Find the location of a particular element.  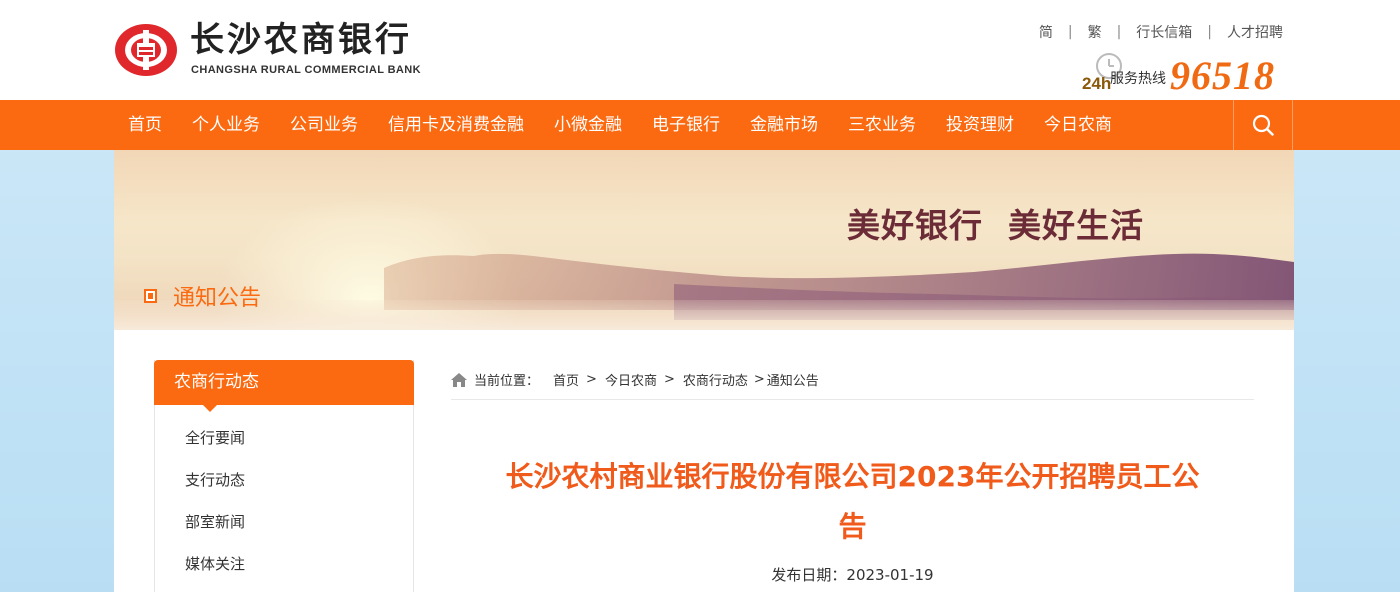

breadcrumb-news: 农商行动态 is located at coordinates (715, 379).